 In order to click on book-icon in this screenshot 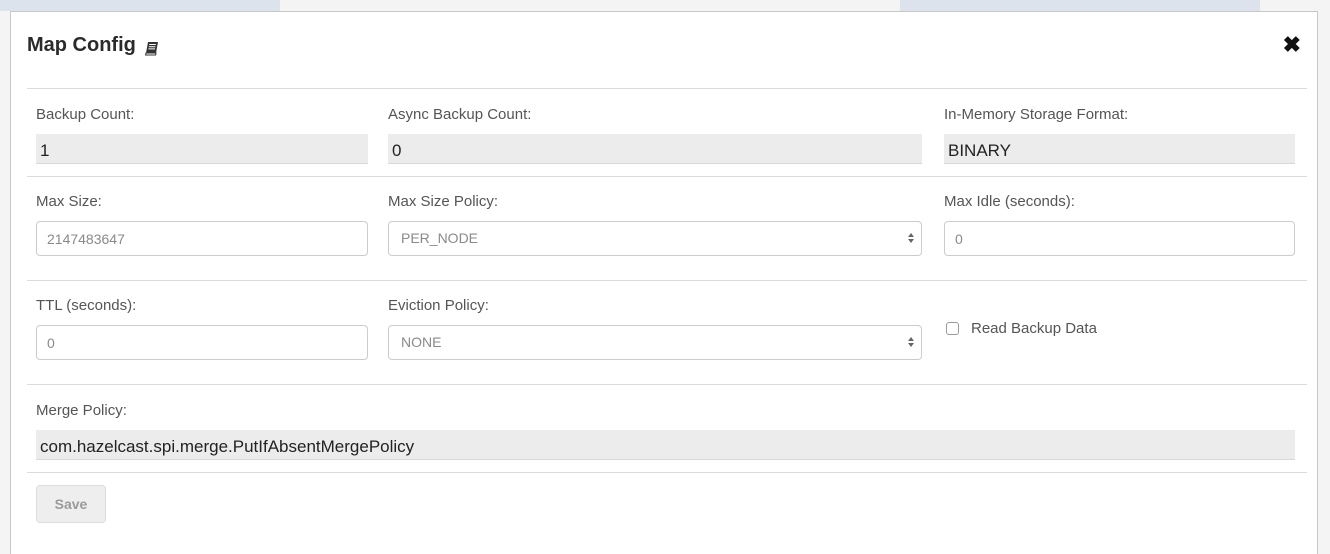, I will do `click(152, 47)`.